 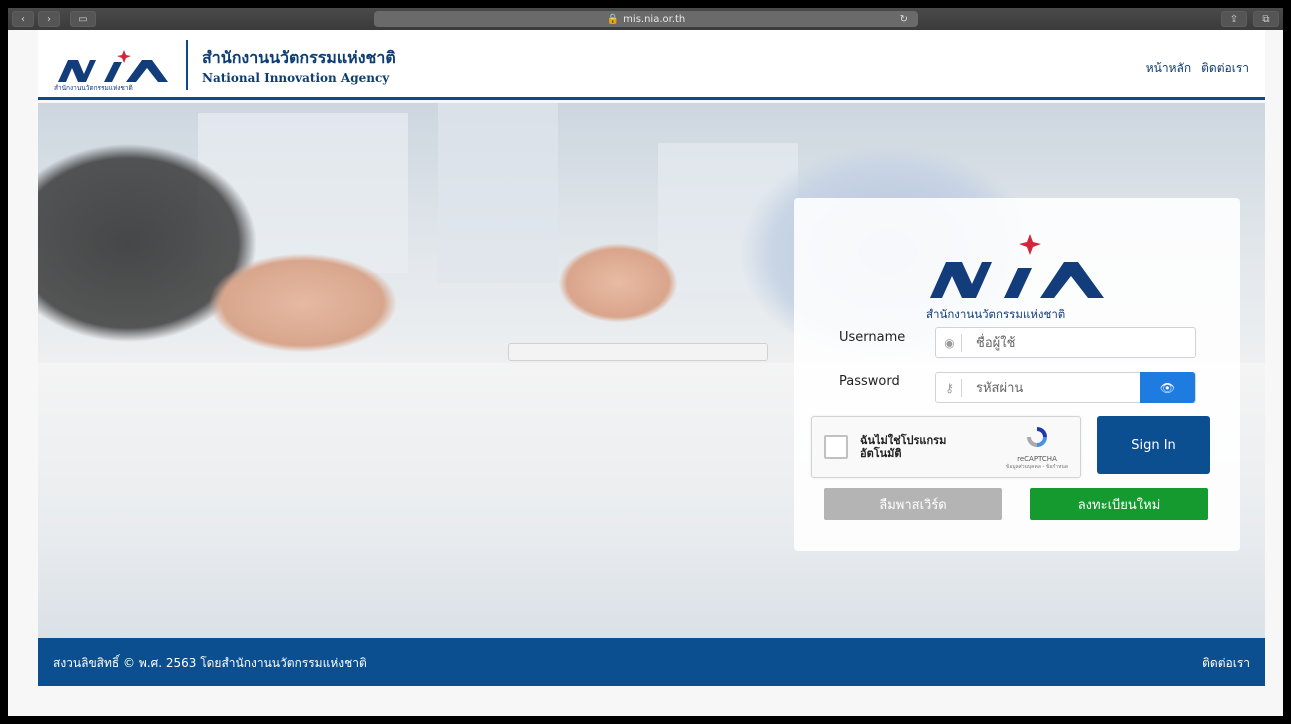 I want to click on footer-contact-link: ติดต่อเรา, so click(x=1226, y=663).